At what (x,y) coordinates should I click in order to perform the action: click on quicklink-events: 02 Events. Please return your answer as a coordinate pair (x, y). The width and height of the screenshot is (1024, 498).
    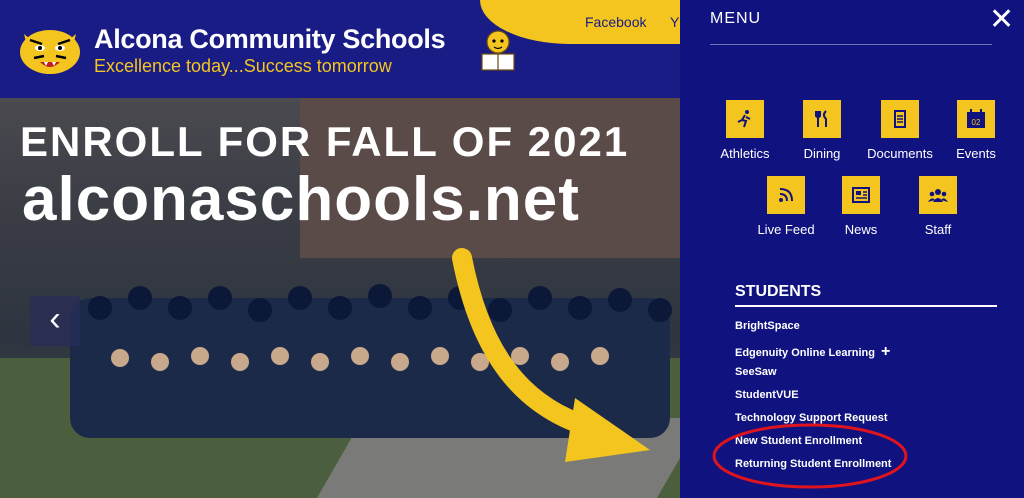
    Looking at the image, I should click on (976, 130).